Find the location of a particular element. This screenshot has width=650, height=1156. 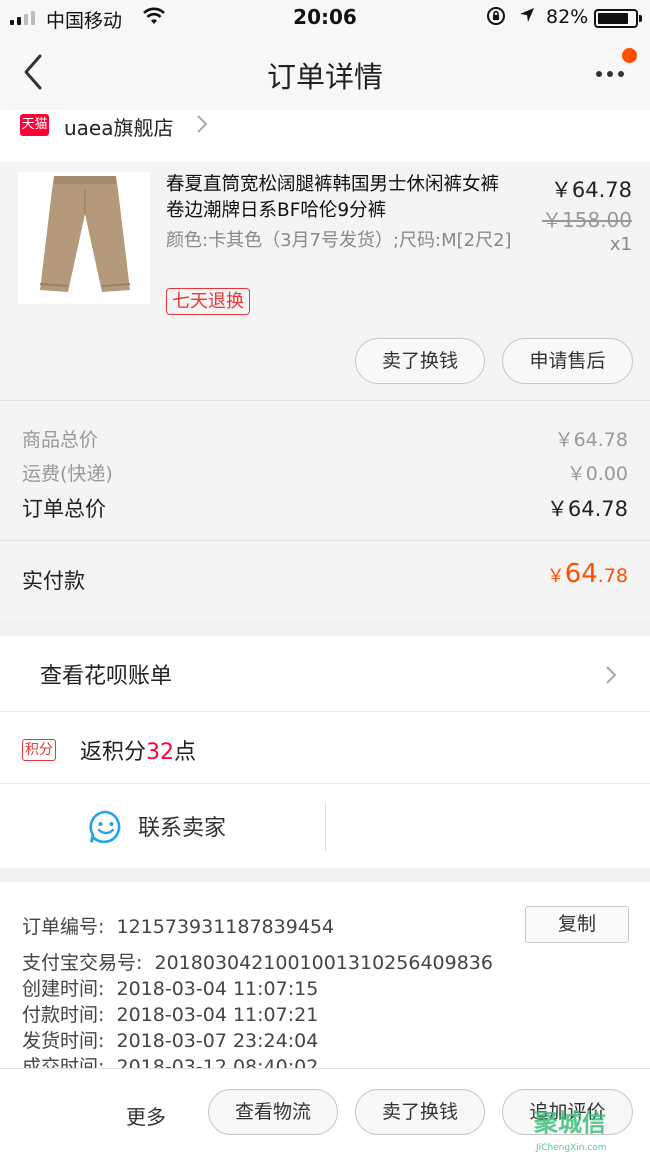

shop-name: uaea旗舰店 is located at coordinates (119, 126).